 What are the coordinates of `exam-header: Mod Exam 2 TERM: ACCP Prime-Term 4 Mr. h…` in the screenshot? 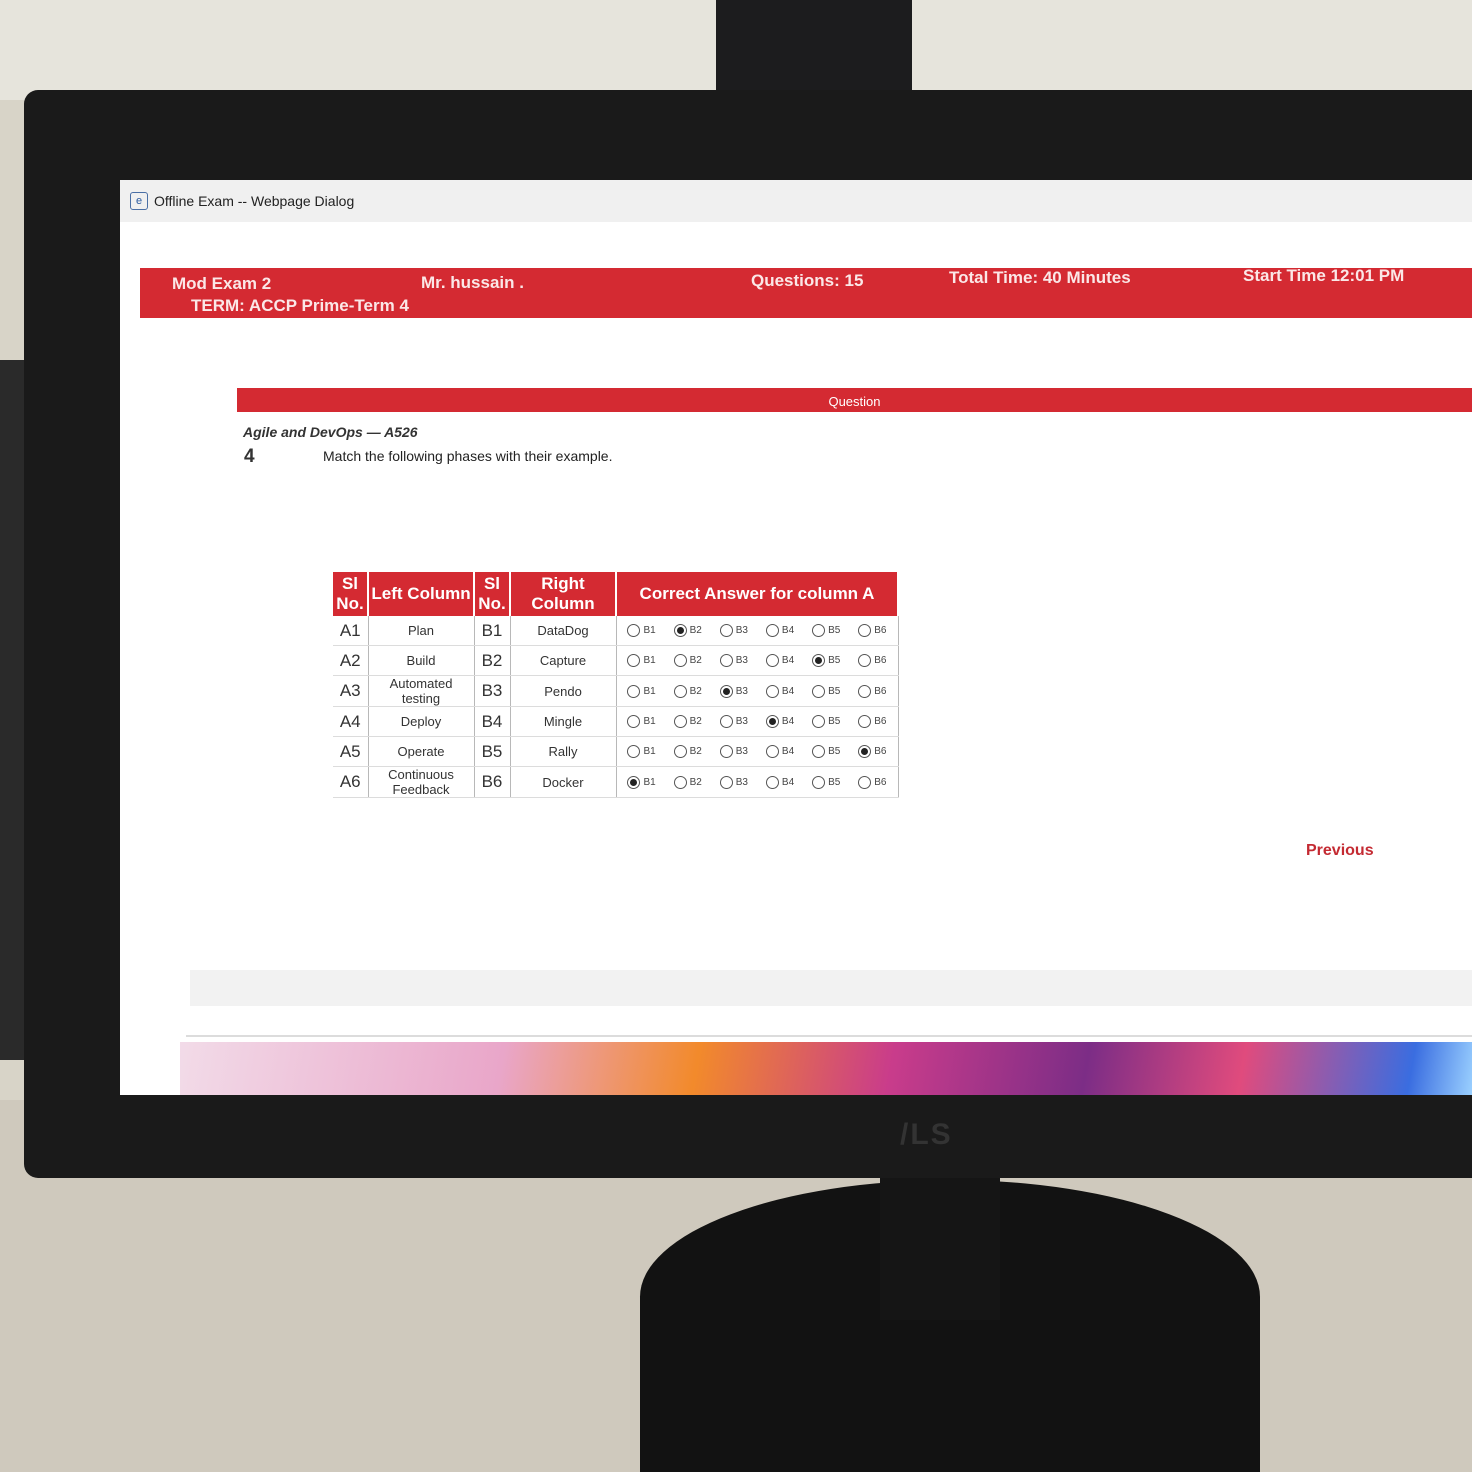 It's located at (806, 292).